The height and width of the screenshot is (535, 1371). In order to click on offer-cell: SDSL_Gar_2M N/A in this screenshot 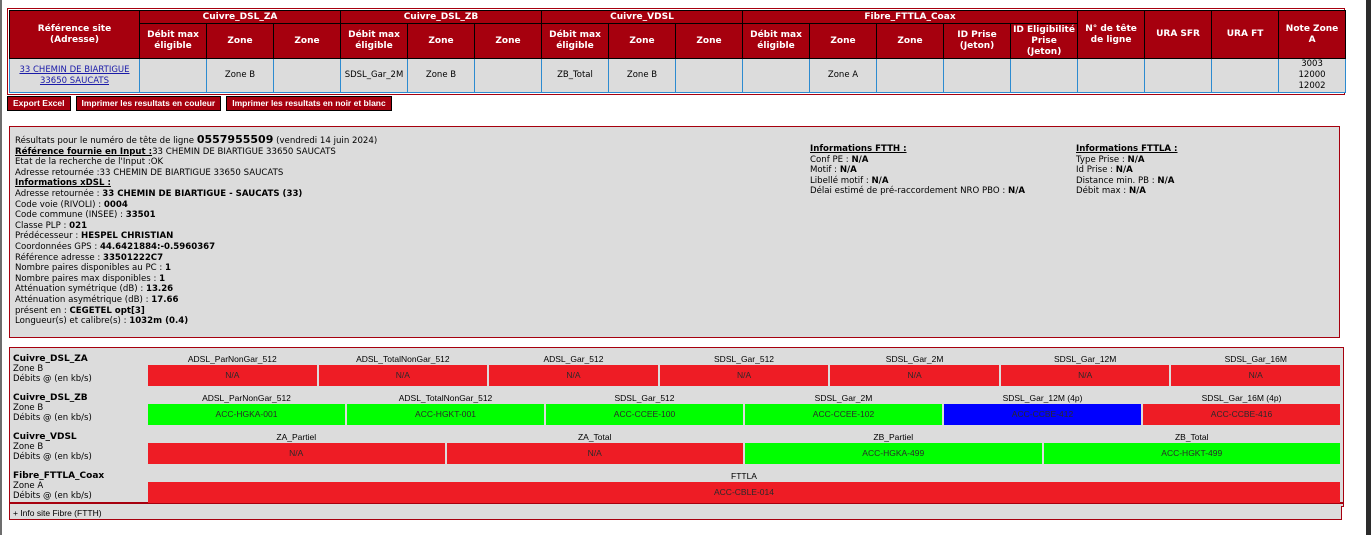, I will do `click(914, 370)`.